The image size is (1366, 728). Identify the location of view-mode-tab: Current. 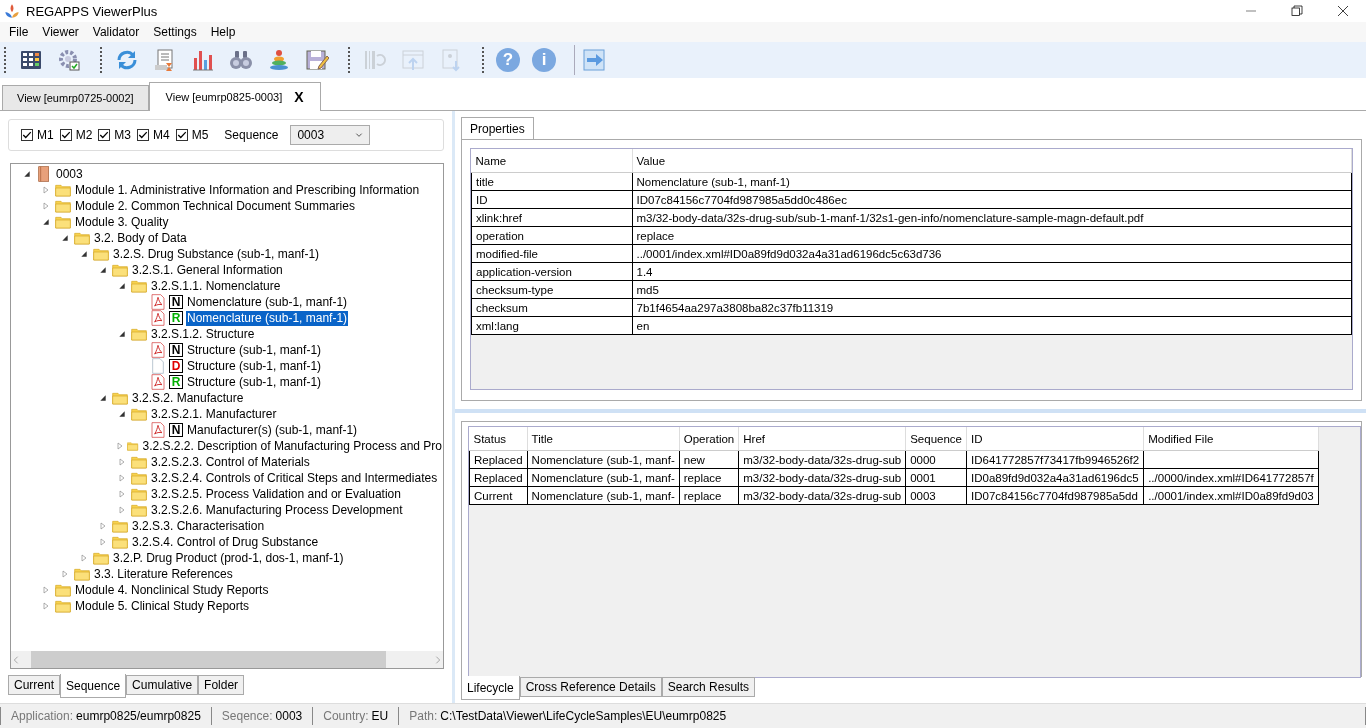
(34, 685).